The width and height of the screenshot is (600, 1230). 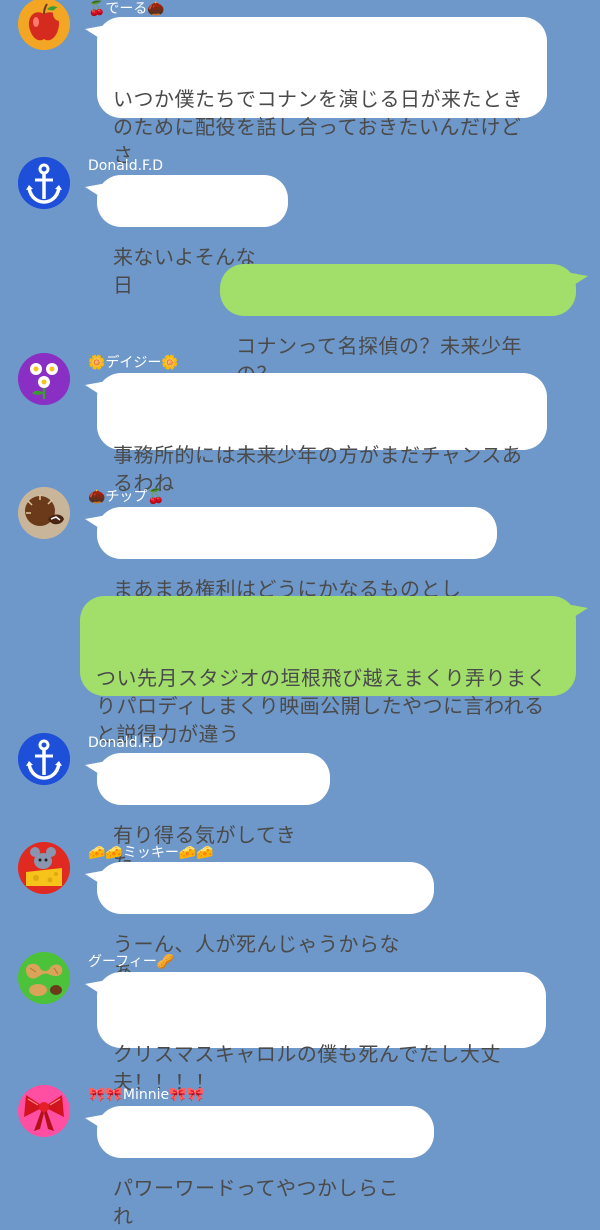 What do you see at coordinates (207, 814) in the screenshot?
I see `message-bubble: 有り得る気がしてきた` at bounding box center [207, 814].